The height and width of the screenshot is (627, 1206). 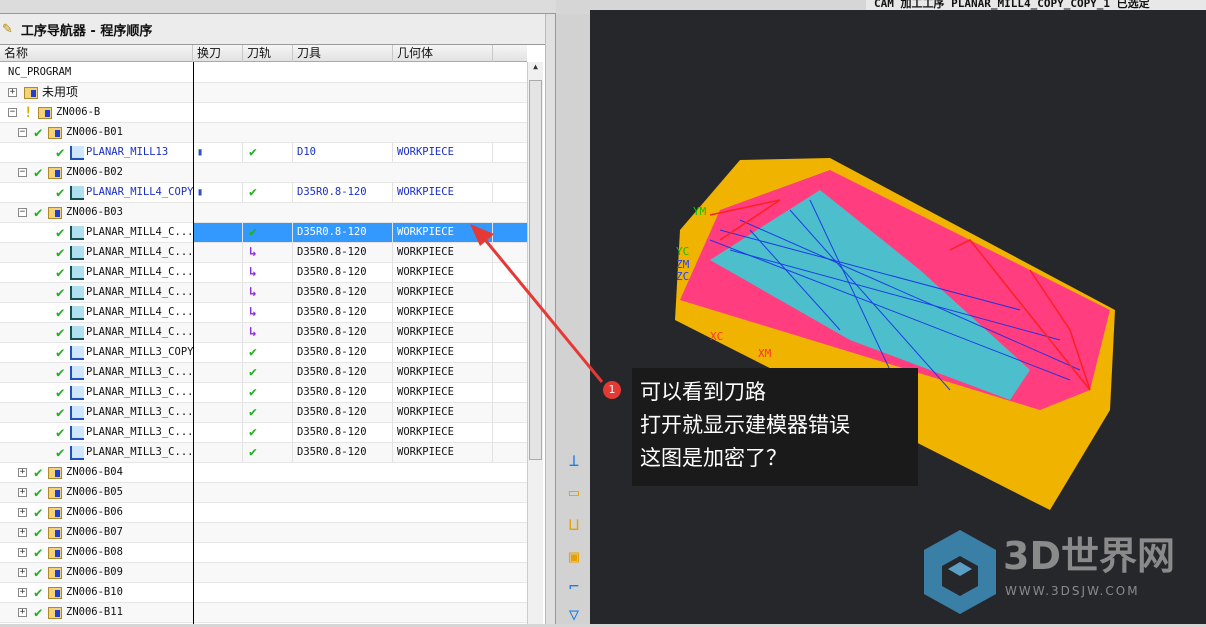 What do you see at coordinates (360, 392) in the screenshot?
I see `row-cells: ✔ D35R0.8-120 WORKPIECE` at bounding box center [360, 392].